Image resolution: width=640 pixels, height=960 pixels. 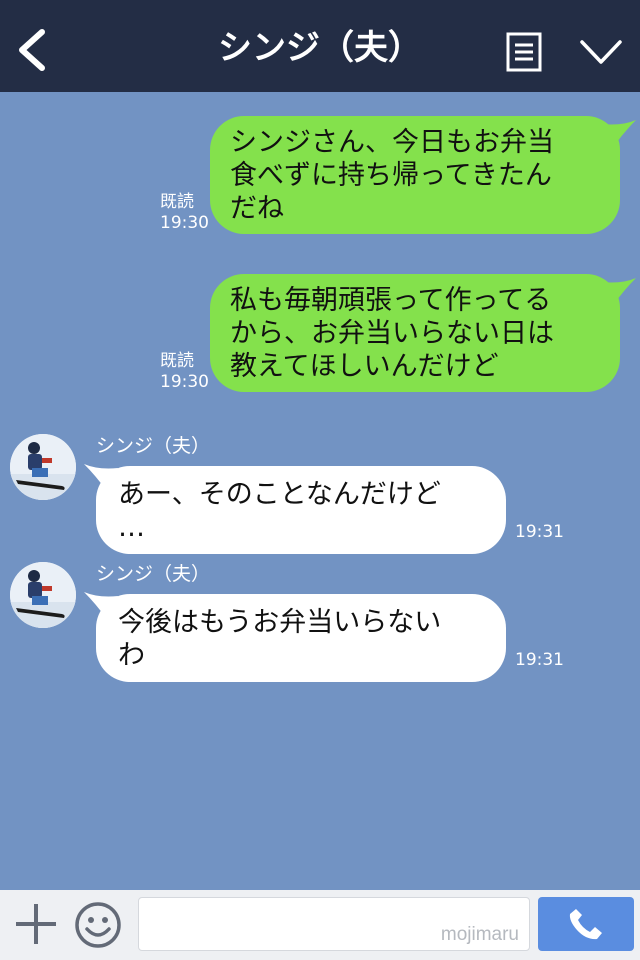 What do you see at coordinates (364, 366) in the screenshot?
I see `message-line: 教えてほしいんだけど` at bounding box center [364, 366].